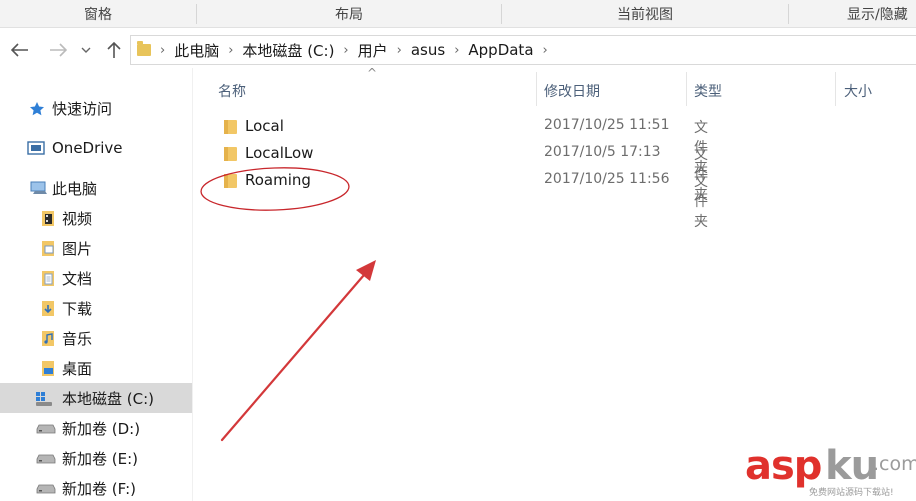 The height and width of the screenshot is (501, 916). I want to click on highlight-ellipse, so click(275, 189).